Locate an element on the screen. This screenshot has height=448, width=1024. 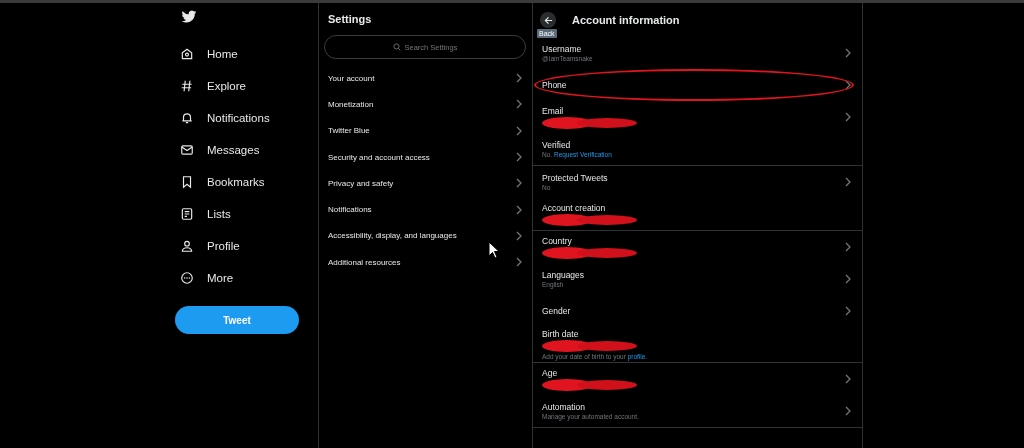
settings-menu-item: Additional resources is located at coordinates (425, 262).